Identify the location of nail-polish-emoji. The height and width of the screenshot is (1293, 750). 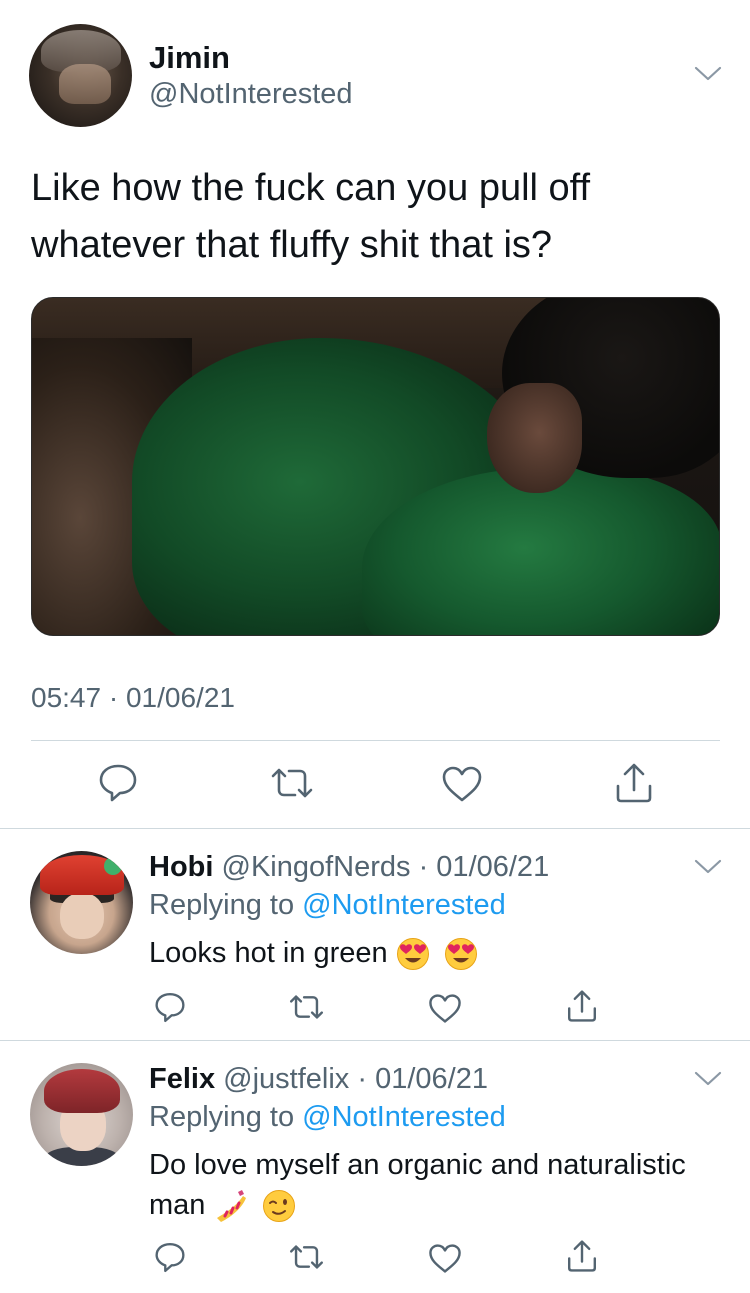
(232, 1206).